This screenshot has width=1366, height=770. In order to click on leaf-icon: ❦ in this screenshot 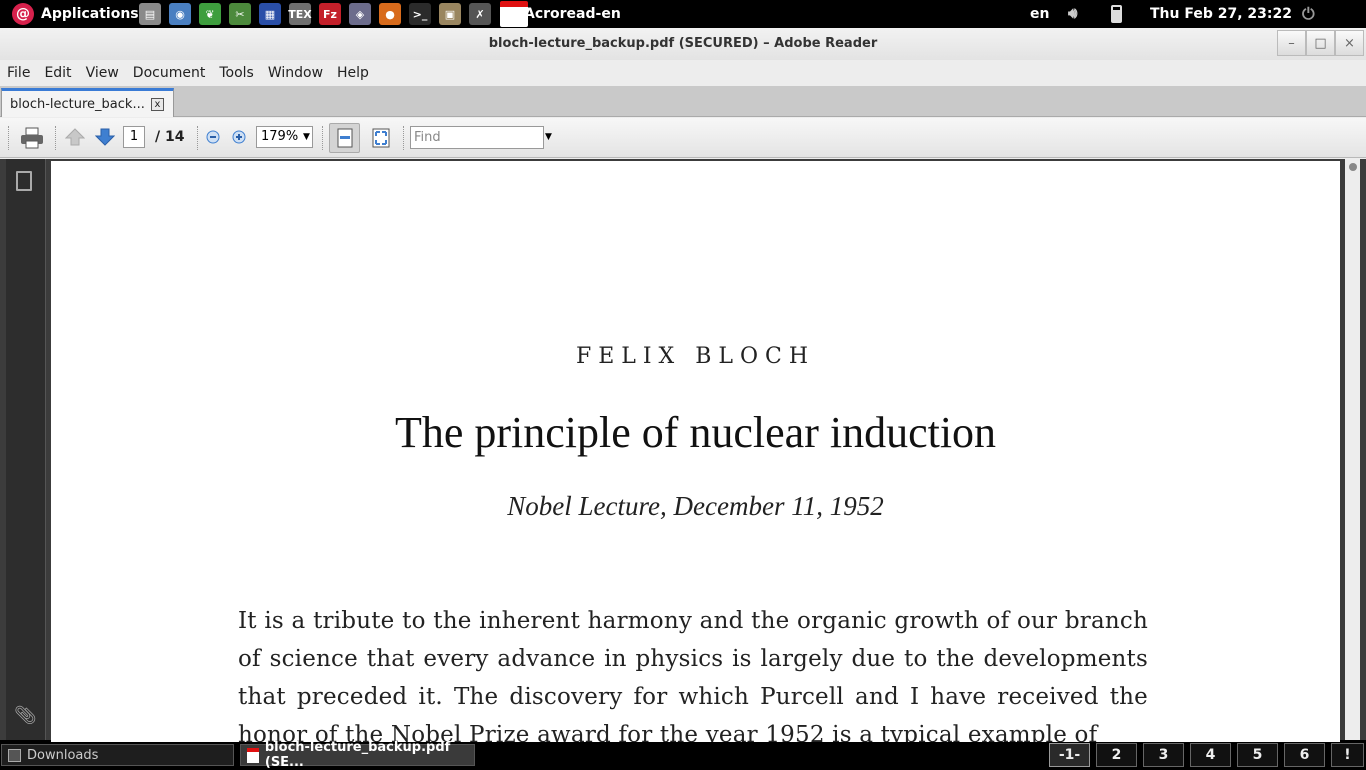, I will do `click(210, 14)`.